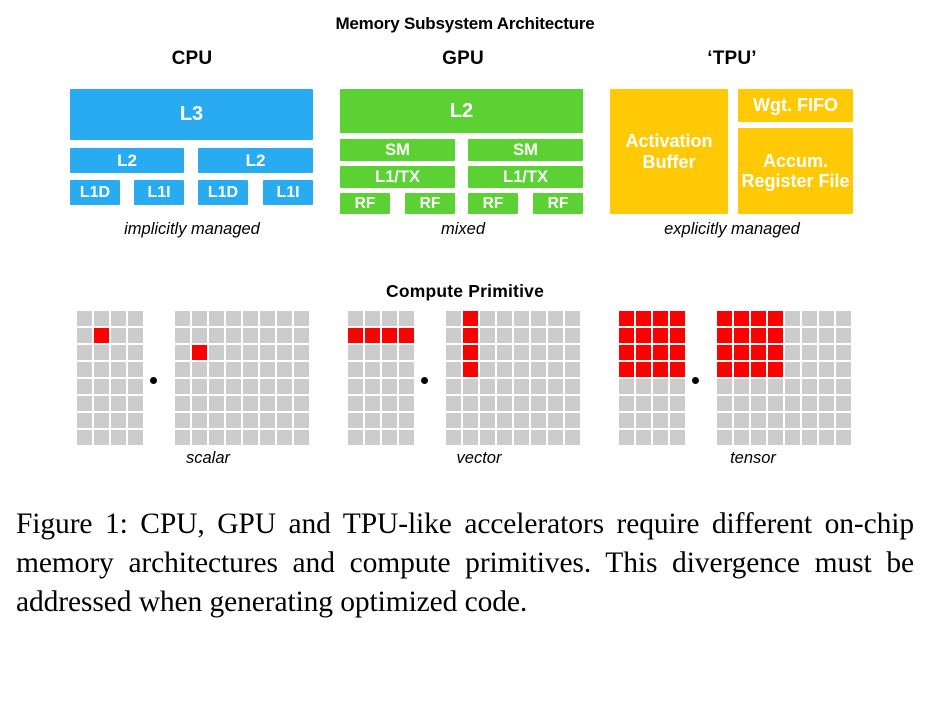  I want to click on gpu-block-rf-0: RF, so click(365, 203).